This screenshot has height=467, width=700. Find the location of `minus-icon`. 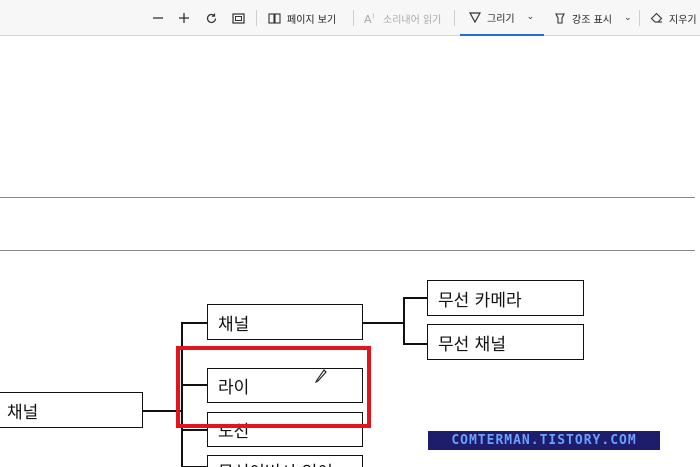

minus-icon is located at coordinates (158, 18).